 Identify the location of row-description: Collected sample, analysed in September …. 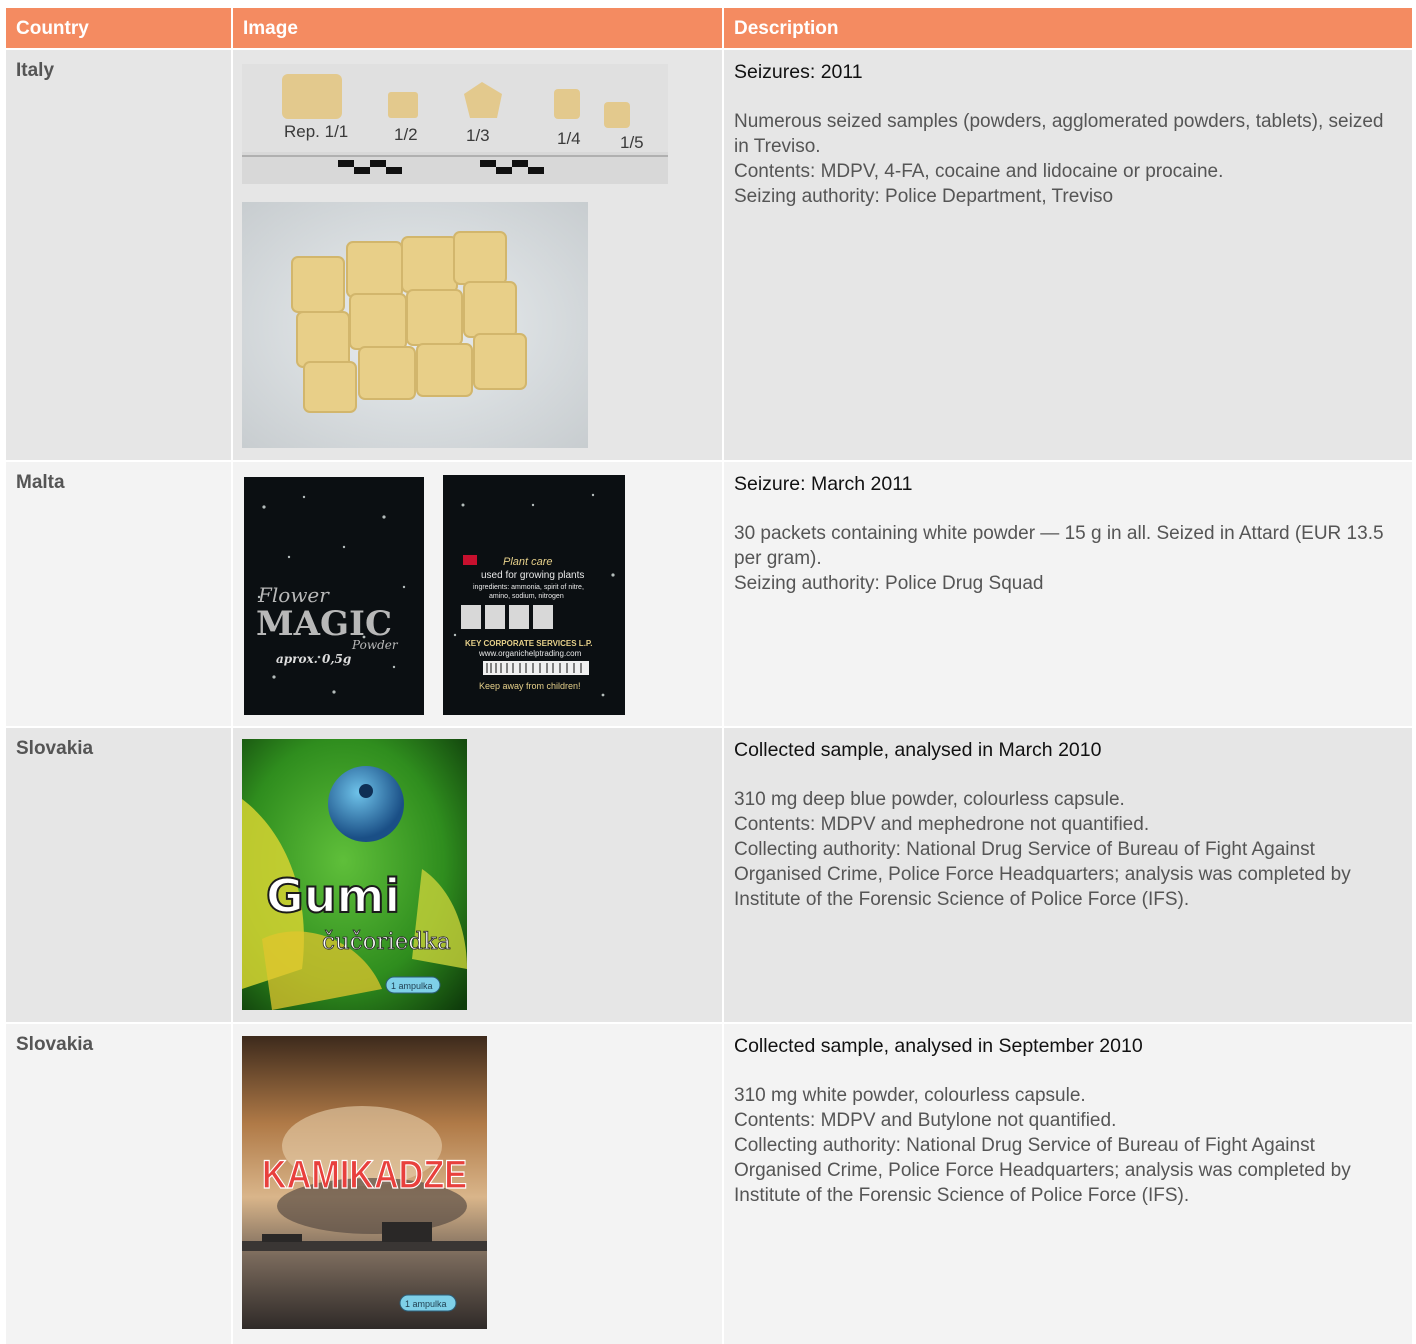
(1068, 1184).